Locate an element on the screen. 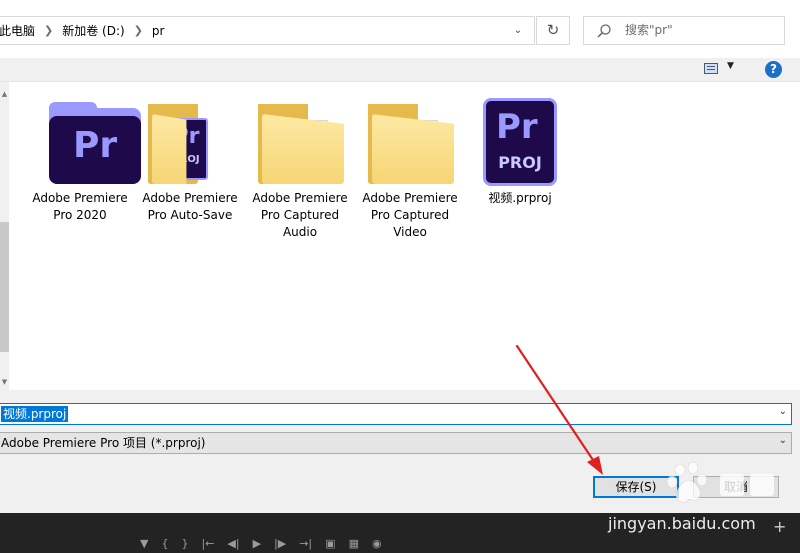 The width and height of the screenshot is (800, 553). insert-icon: ▣ is located at coordinates (330, 544).